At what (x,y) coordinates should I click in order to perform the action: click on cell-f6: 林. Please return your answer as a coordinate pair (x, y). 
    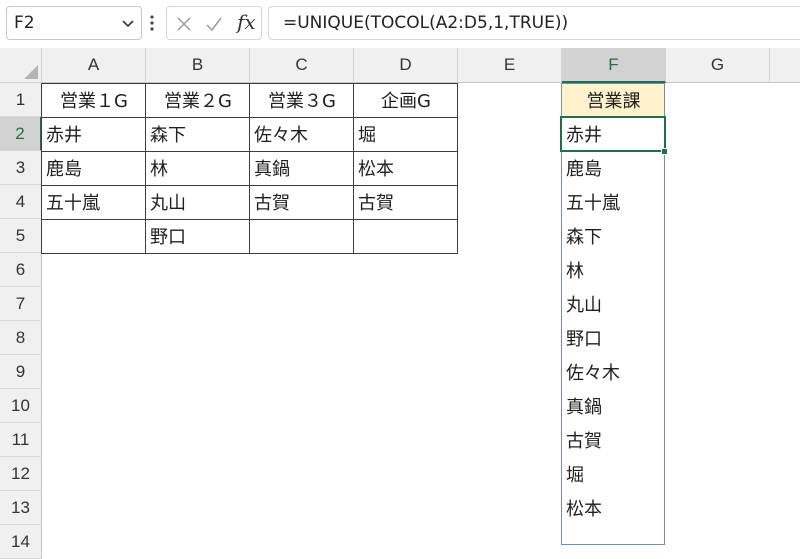
    Looking at the image, I should click on (613, 270).